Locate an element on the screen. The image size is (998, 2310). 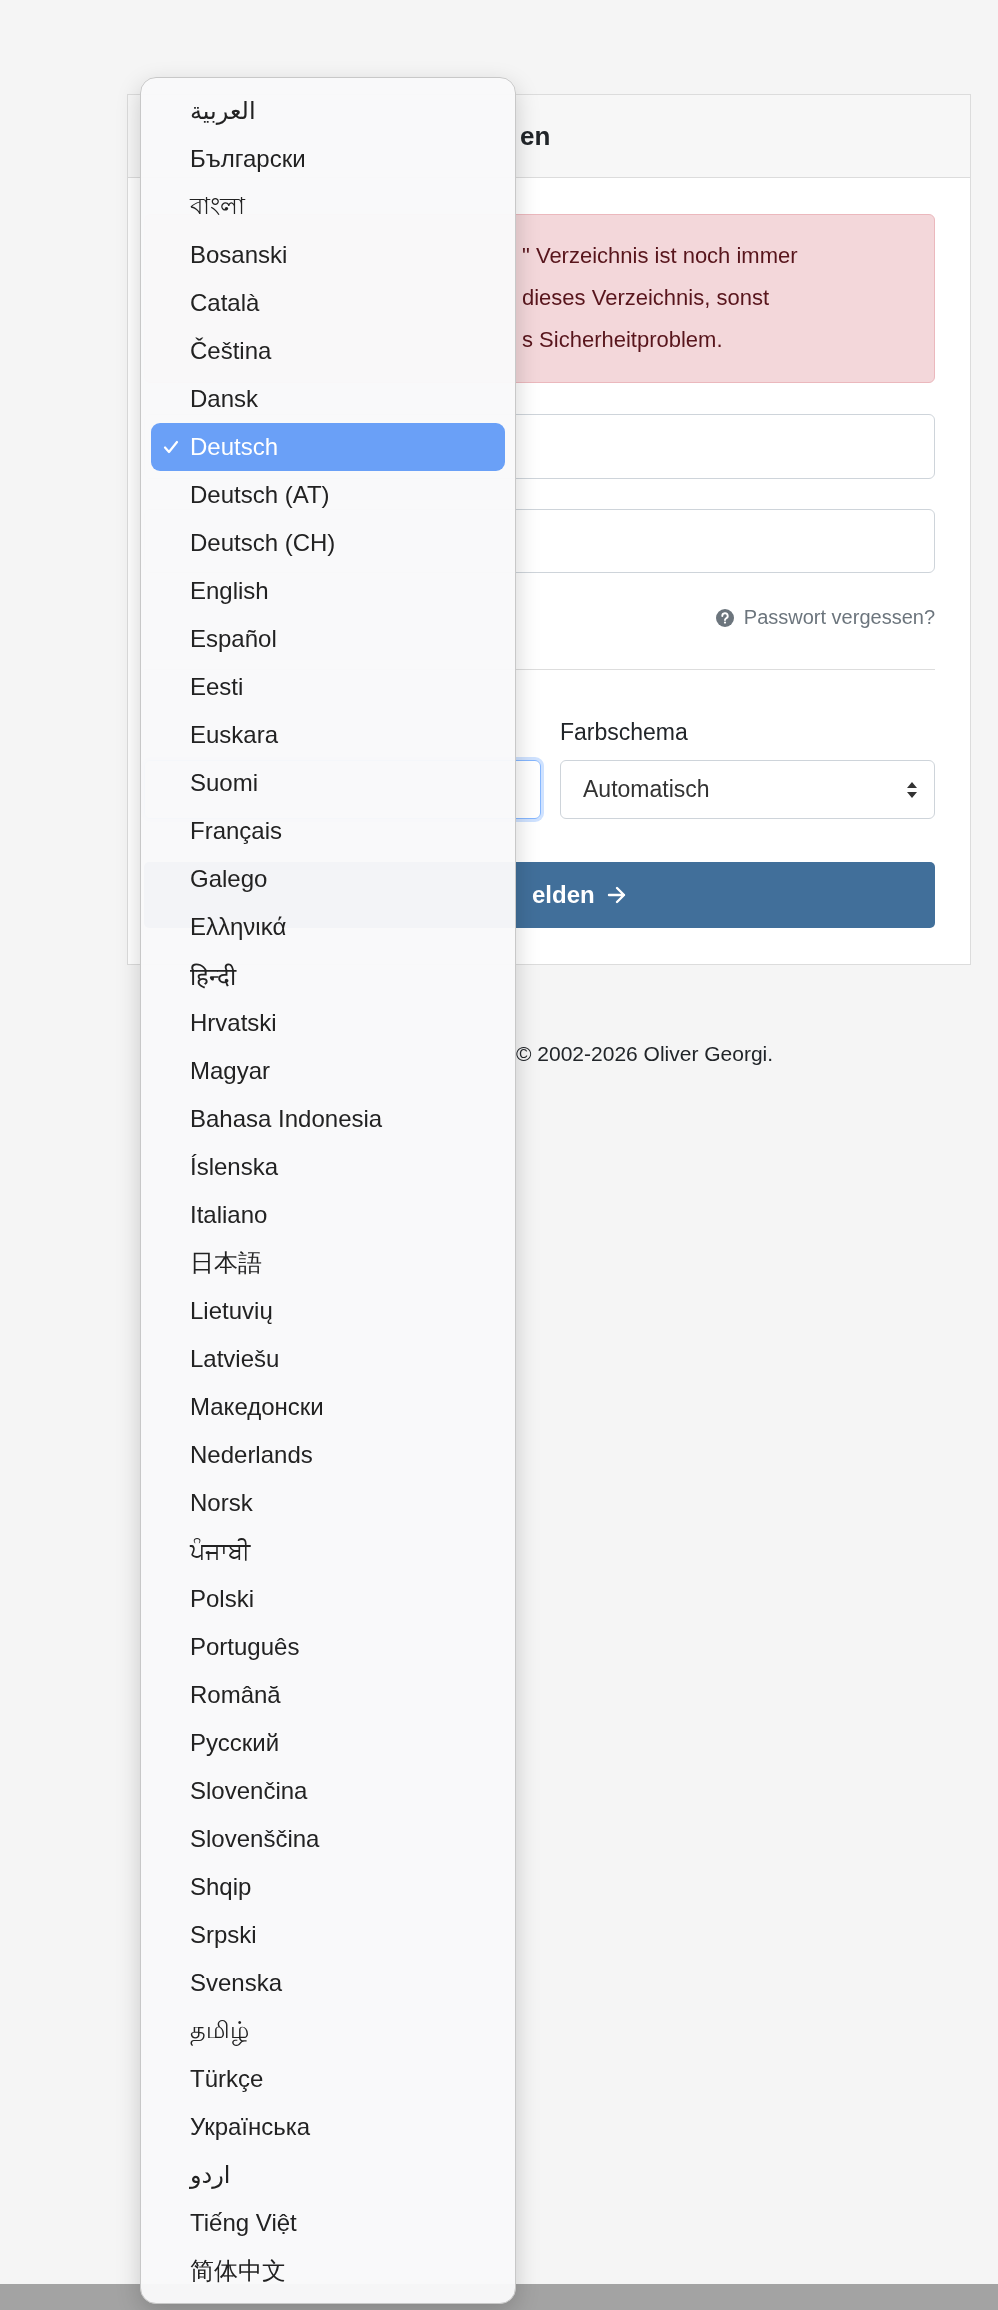
select-label: Farbschema is located at coordinates (624, 732).